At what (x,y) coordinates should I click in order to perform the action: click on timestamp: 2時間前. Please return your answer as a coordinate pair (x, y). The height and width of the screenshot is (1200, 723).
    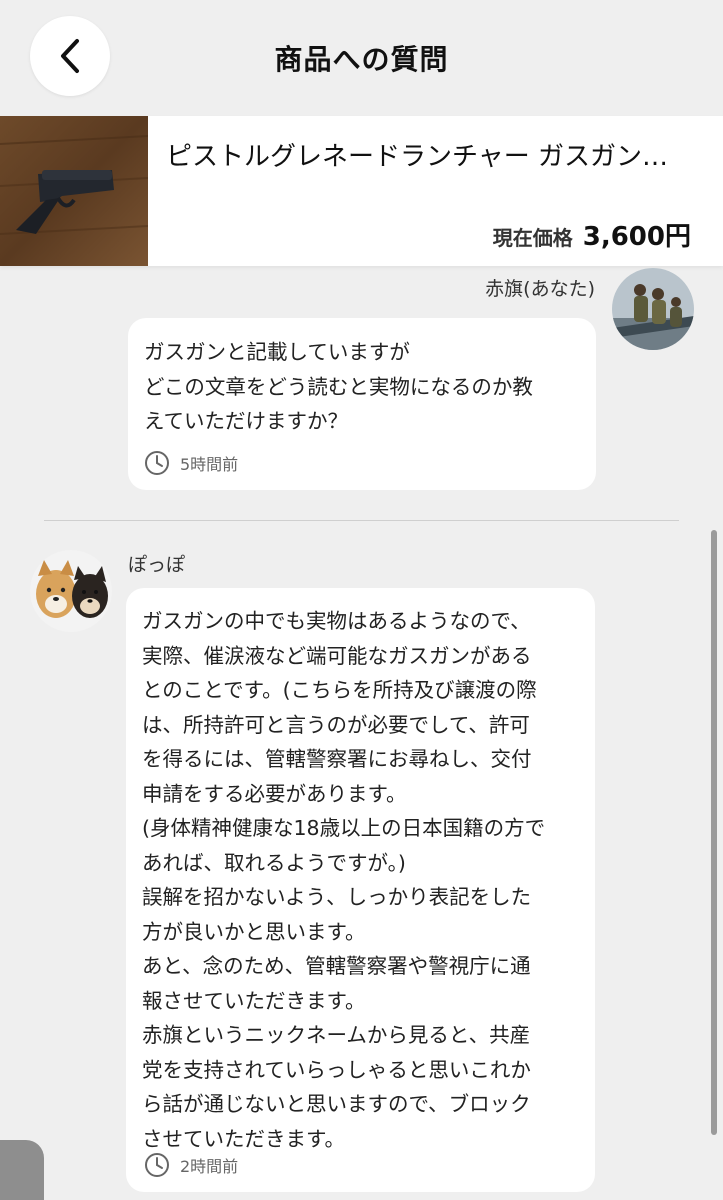
    Looking at the image, I should click on (191, 1165).